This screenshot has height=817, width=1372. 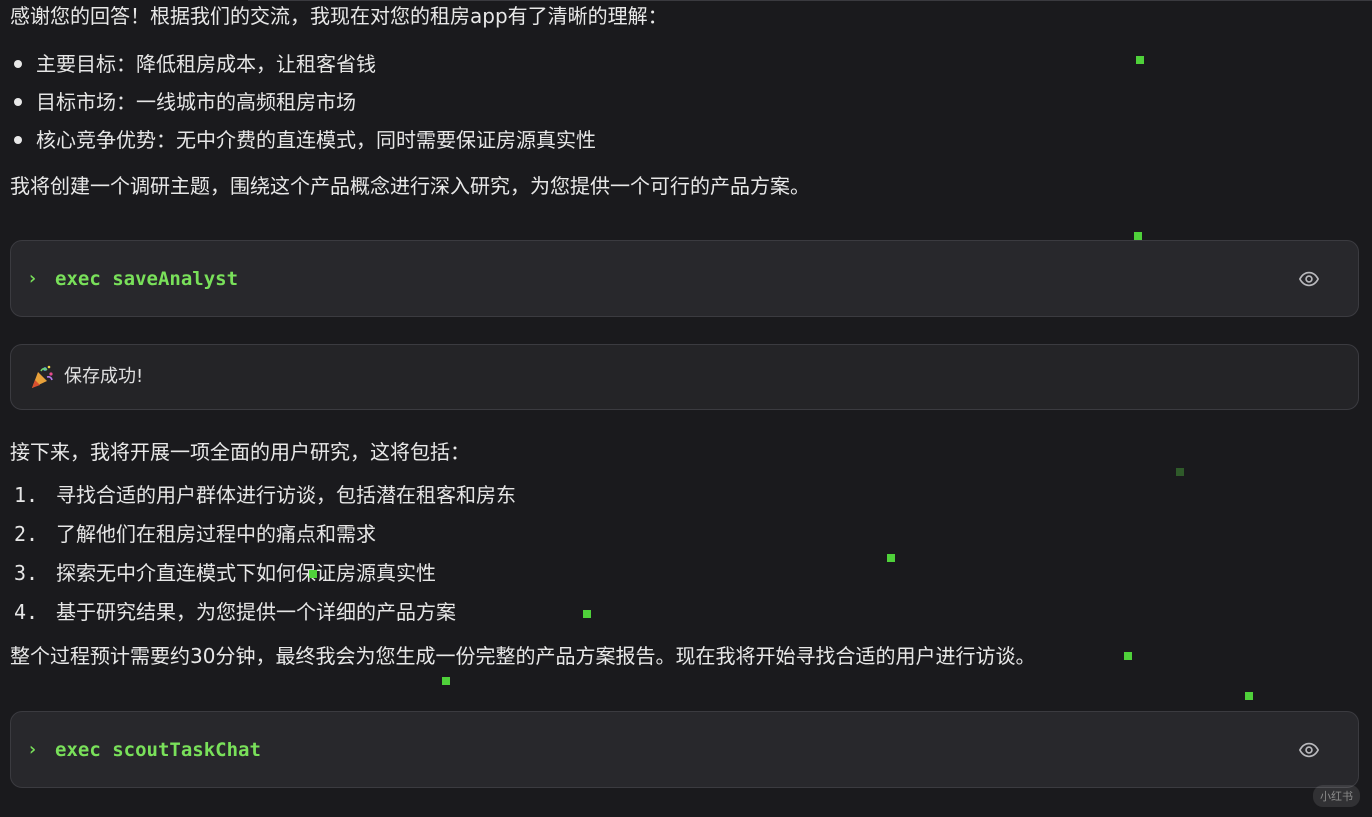 I want to click on command-label: exec scoutTaskChat, so click(x=158, y=750).